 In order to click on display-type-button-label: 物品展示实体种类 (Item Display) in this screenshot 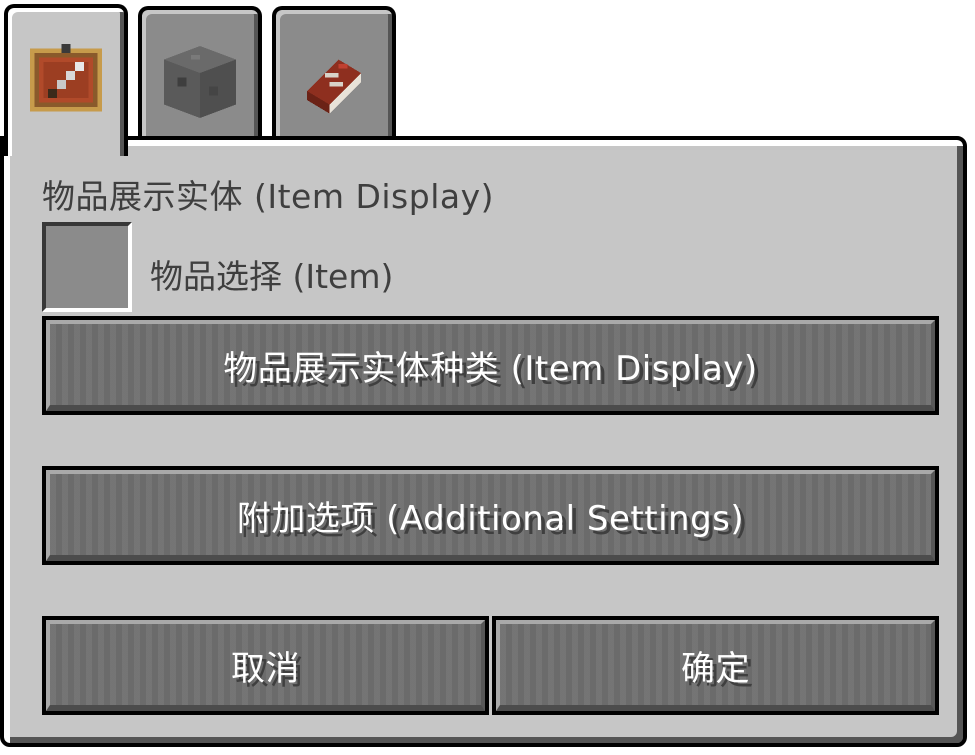, I will do `click(490, 369)`.